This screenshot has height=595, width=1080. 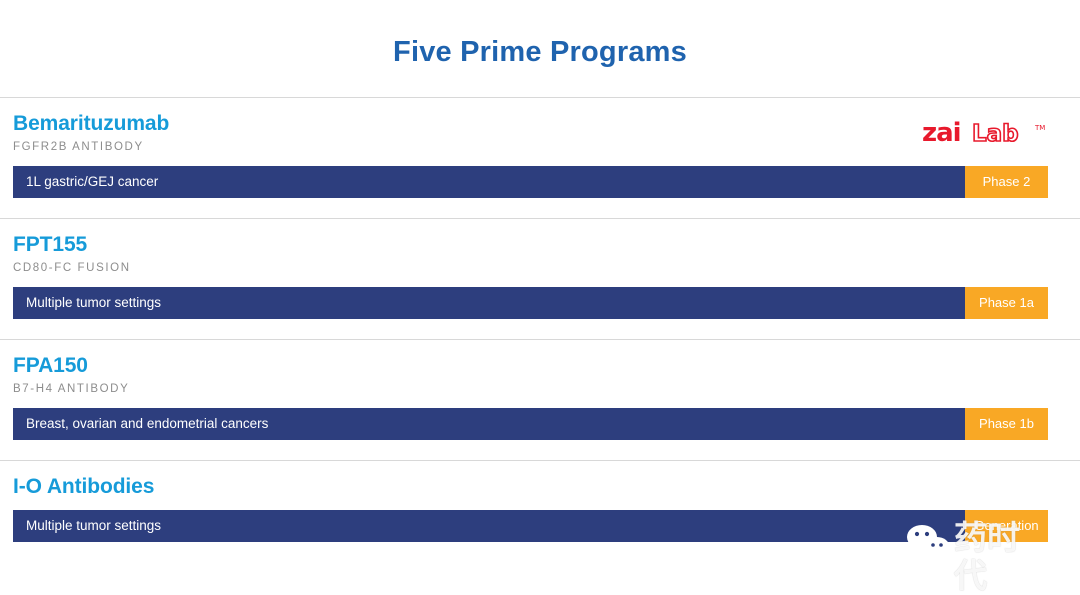 I want to click on phase-badge-2: Phase 1b, so click(x=1006, y=424).